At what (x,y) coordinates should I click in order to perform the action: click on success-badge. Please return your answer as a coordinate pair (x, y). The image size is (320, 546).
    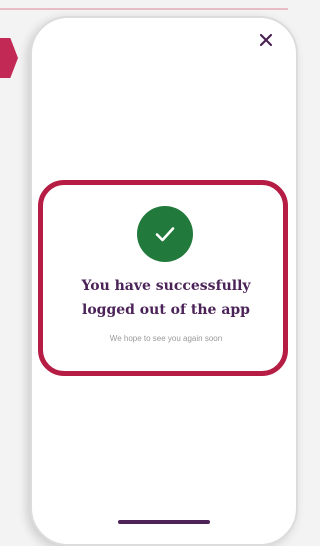
    Looking at the image, I should click on (165, 234).